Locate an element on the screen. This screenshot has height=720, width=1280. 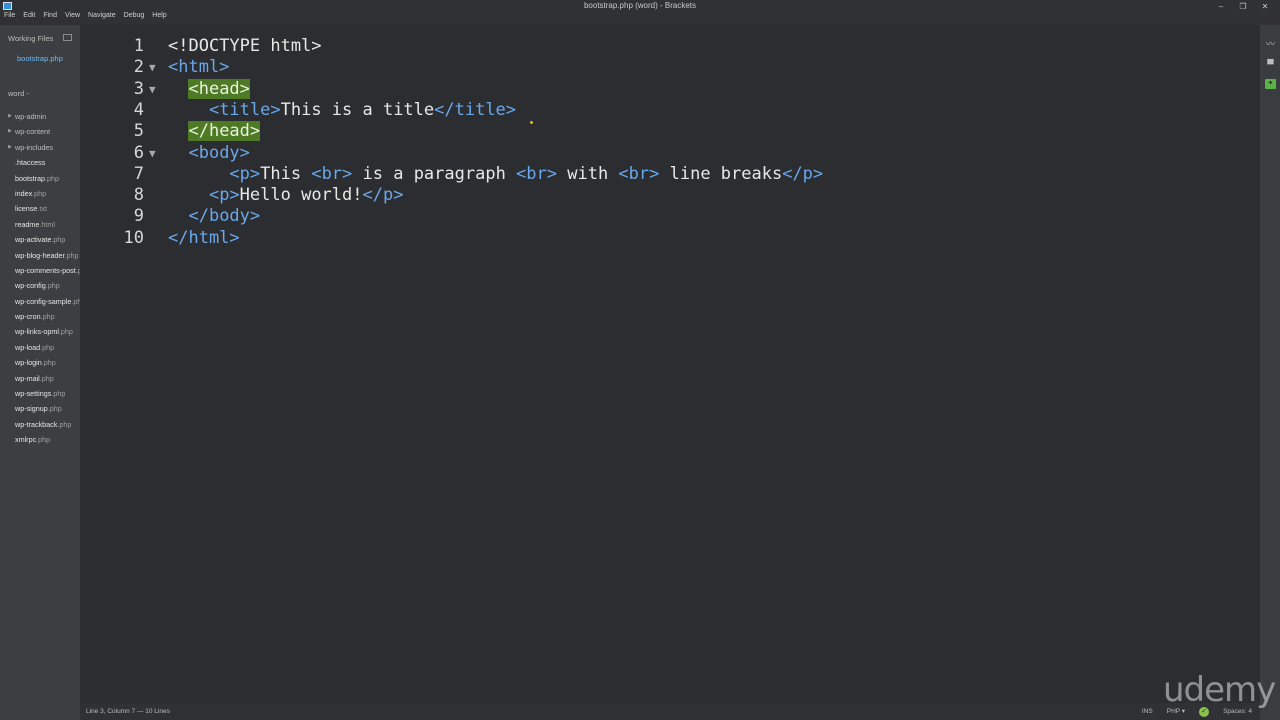
code-line: 1 <!DOCTYPE html> is located at coordinates (670, 46).